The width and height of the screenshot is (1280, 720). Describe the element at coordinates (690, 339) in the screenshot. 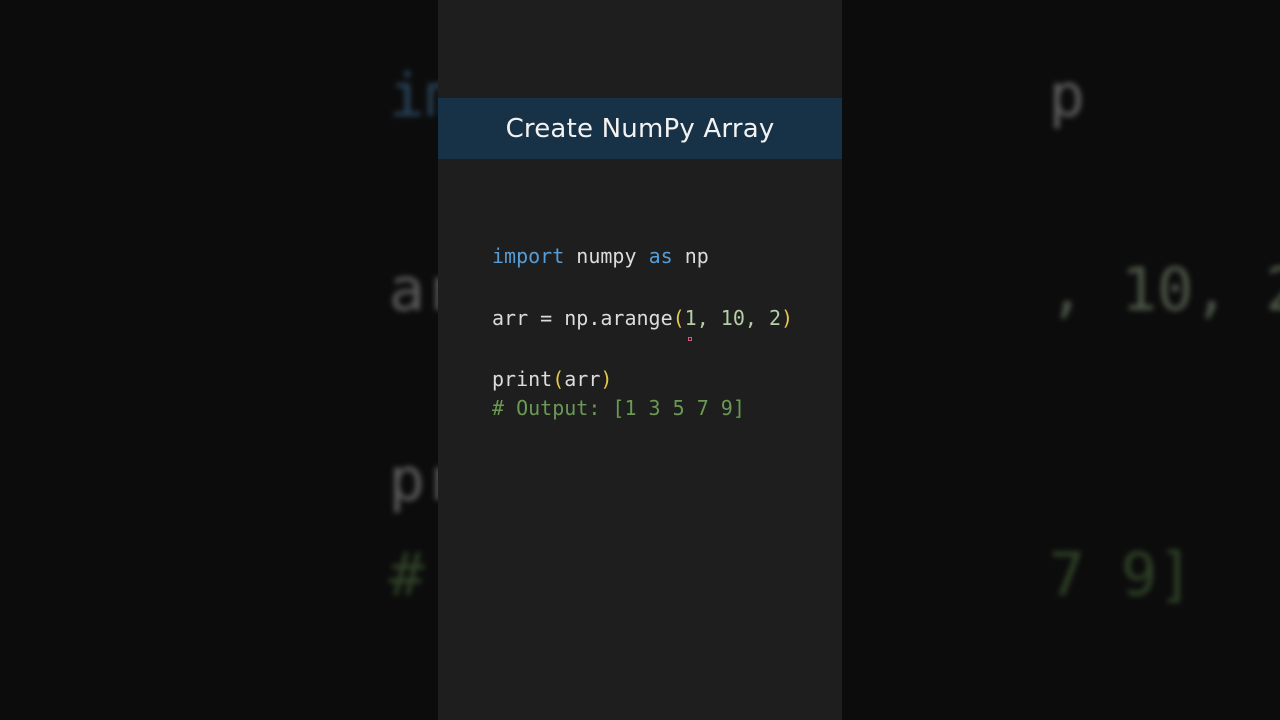

I see `cursor-marker-icon` at that location.